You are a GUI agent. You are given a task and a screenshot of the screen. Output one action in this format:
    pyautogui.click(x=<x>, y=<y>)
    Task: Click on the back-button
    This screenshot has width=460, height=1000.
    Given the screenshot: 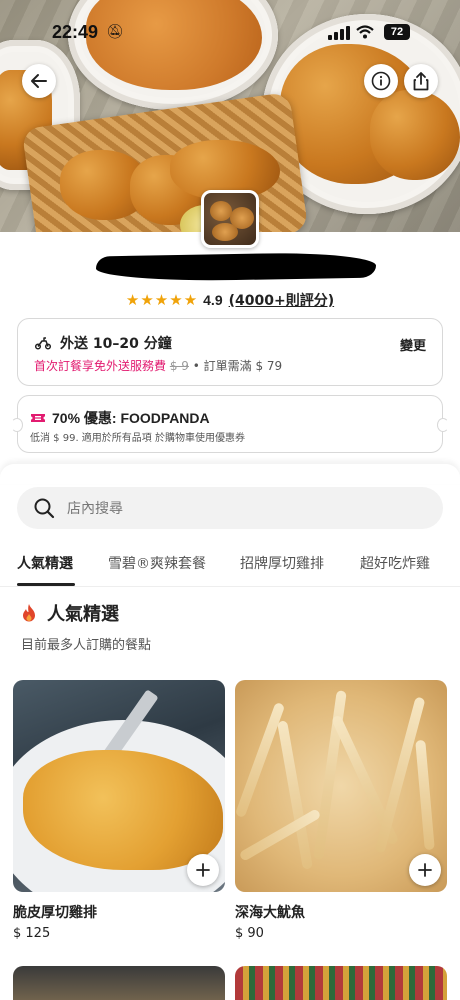 What is the action you would take?
    pyautogui.click(x=39, y=81)
    